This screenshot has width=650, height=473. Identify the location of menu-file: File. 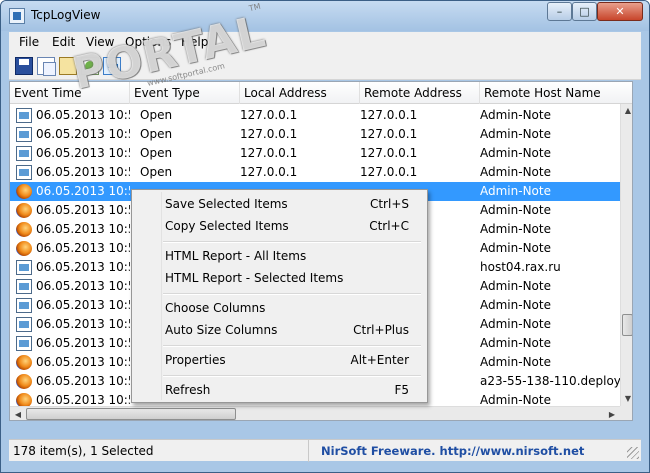
(29, 42).